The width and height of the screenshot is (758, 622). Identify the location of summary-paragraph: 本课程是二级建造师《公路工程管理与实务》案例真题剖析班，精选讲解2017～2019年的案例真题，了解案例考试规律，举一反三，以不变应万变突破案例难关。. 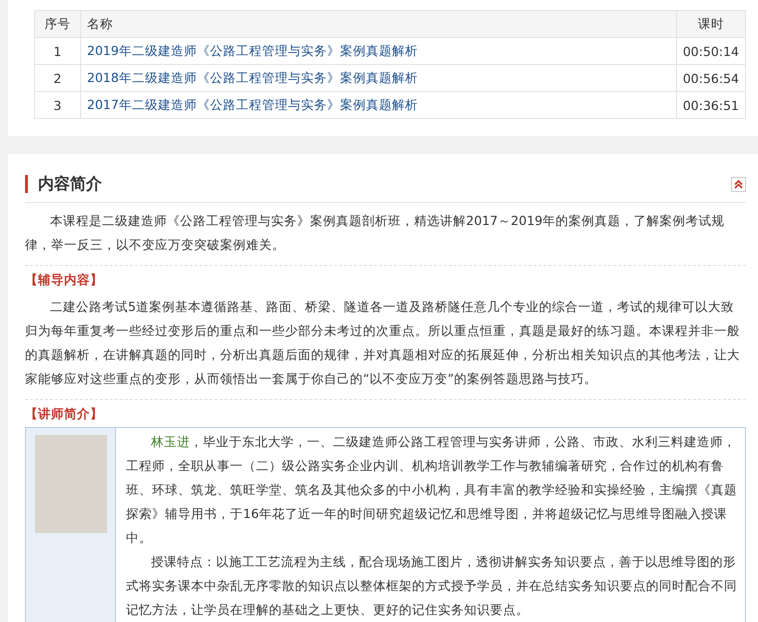
(375, 233).